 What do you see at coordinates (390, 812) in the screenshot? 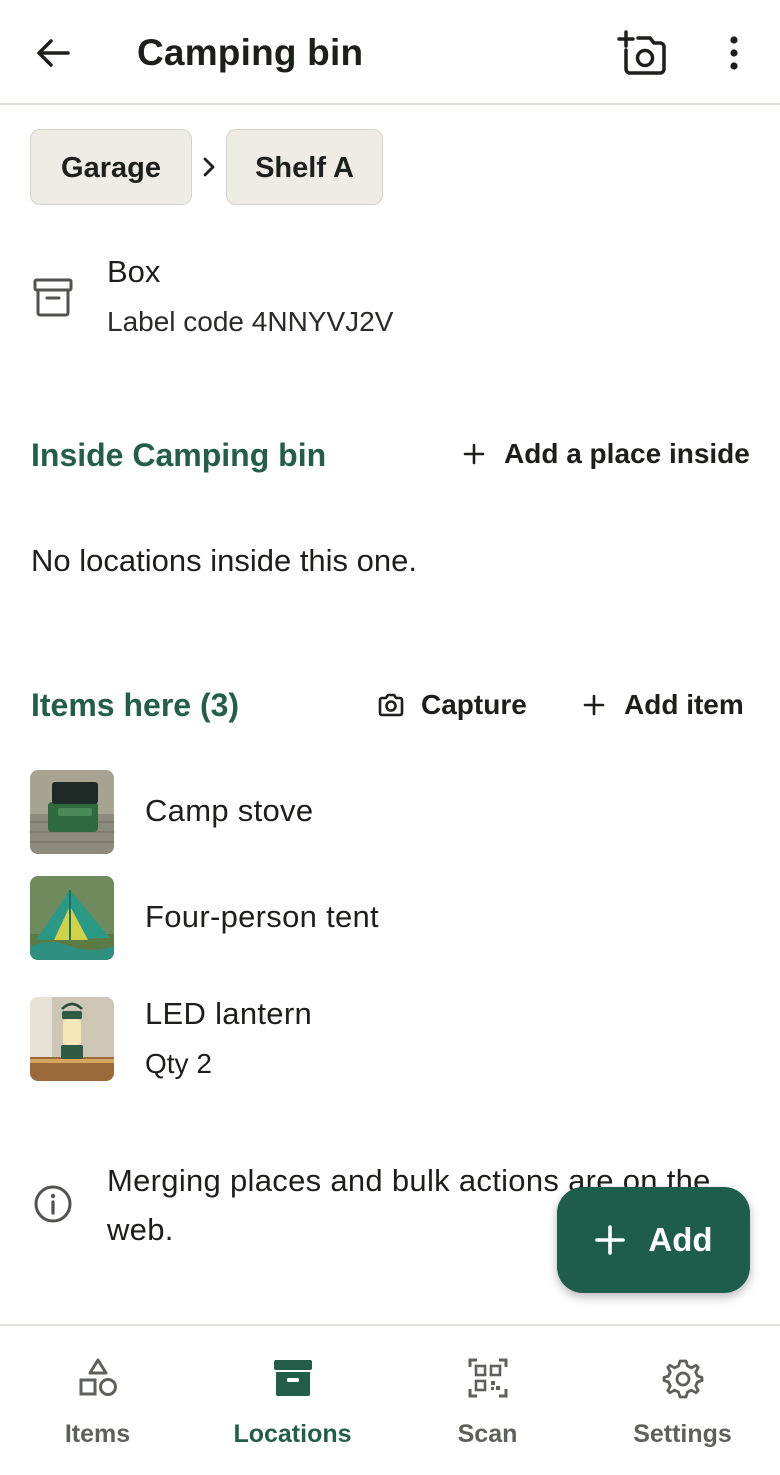
I see `list-item-camp-stove: Camp stove` at bounding box center [390, 812].